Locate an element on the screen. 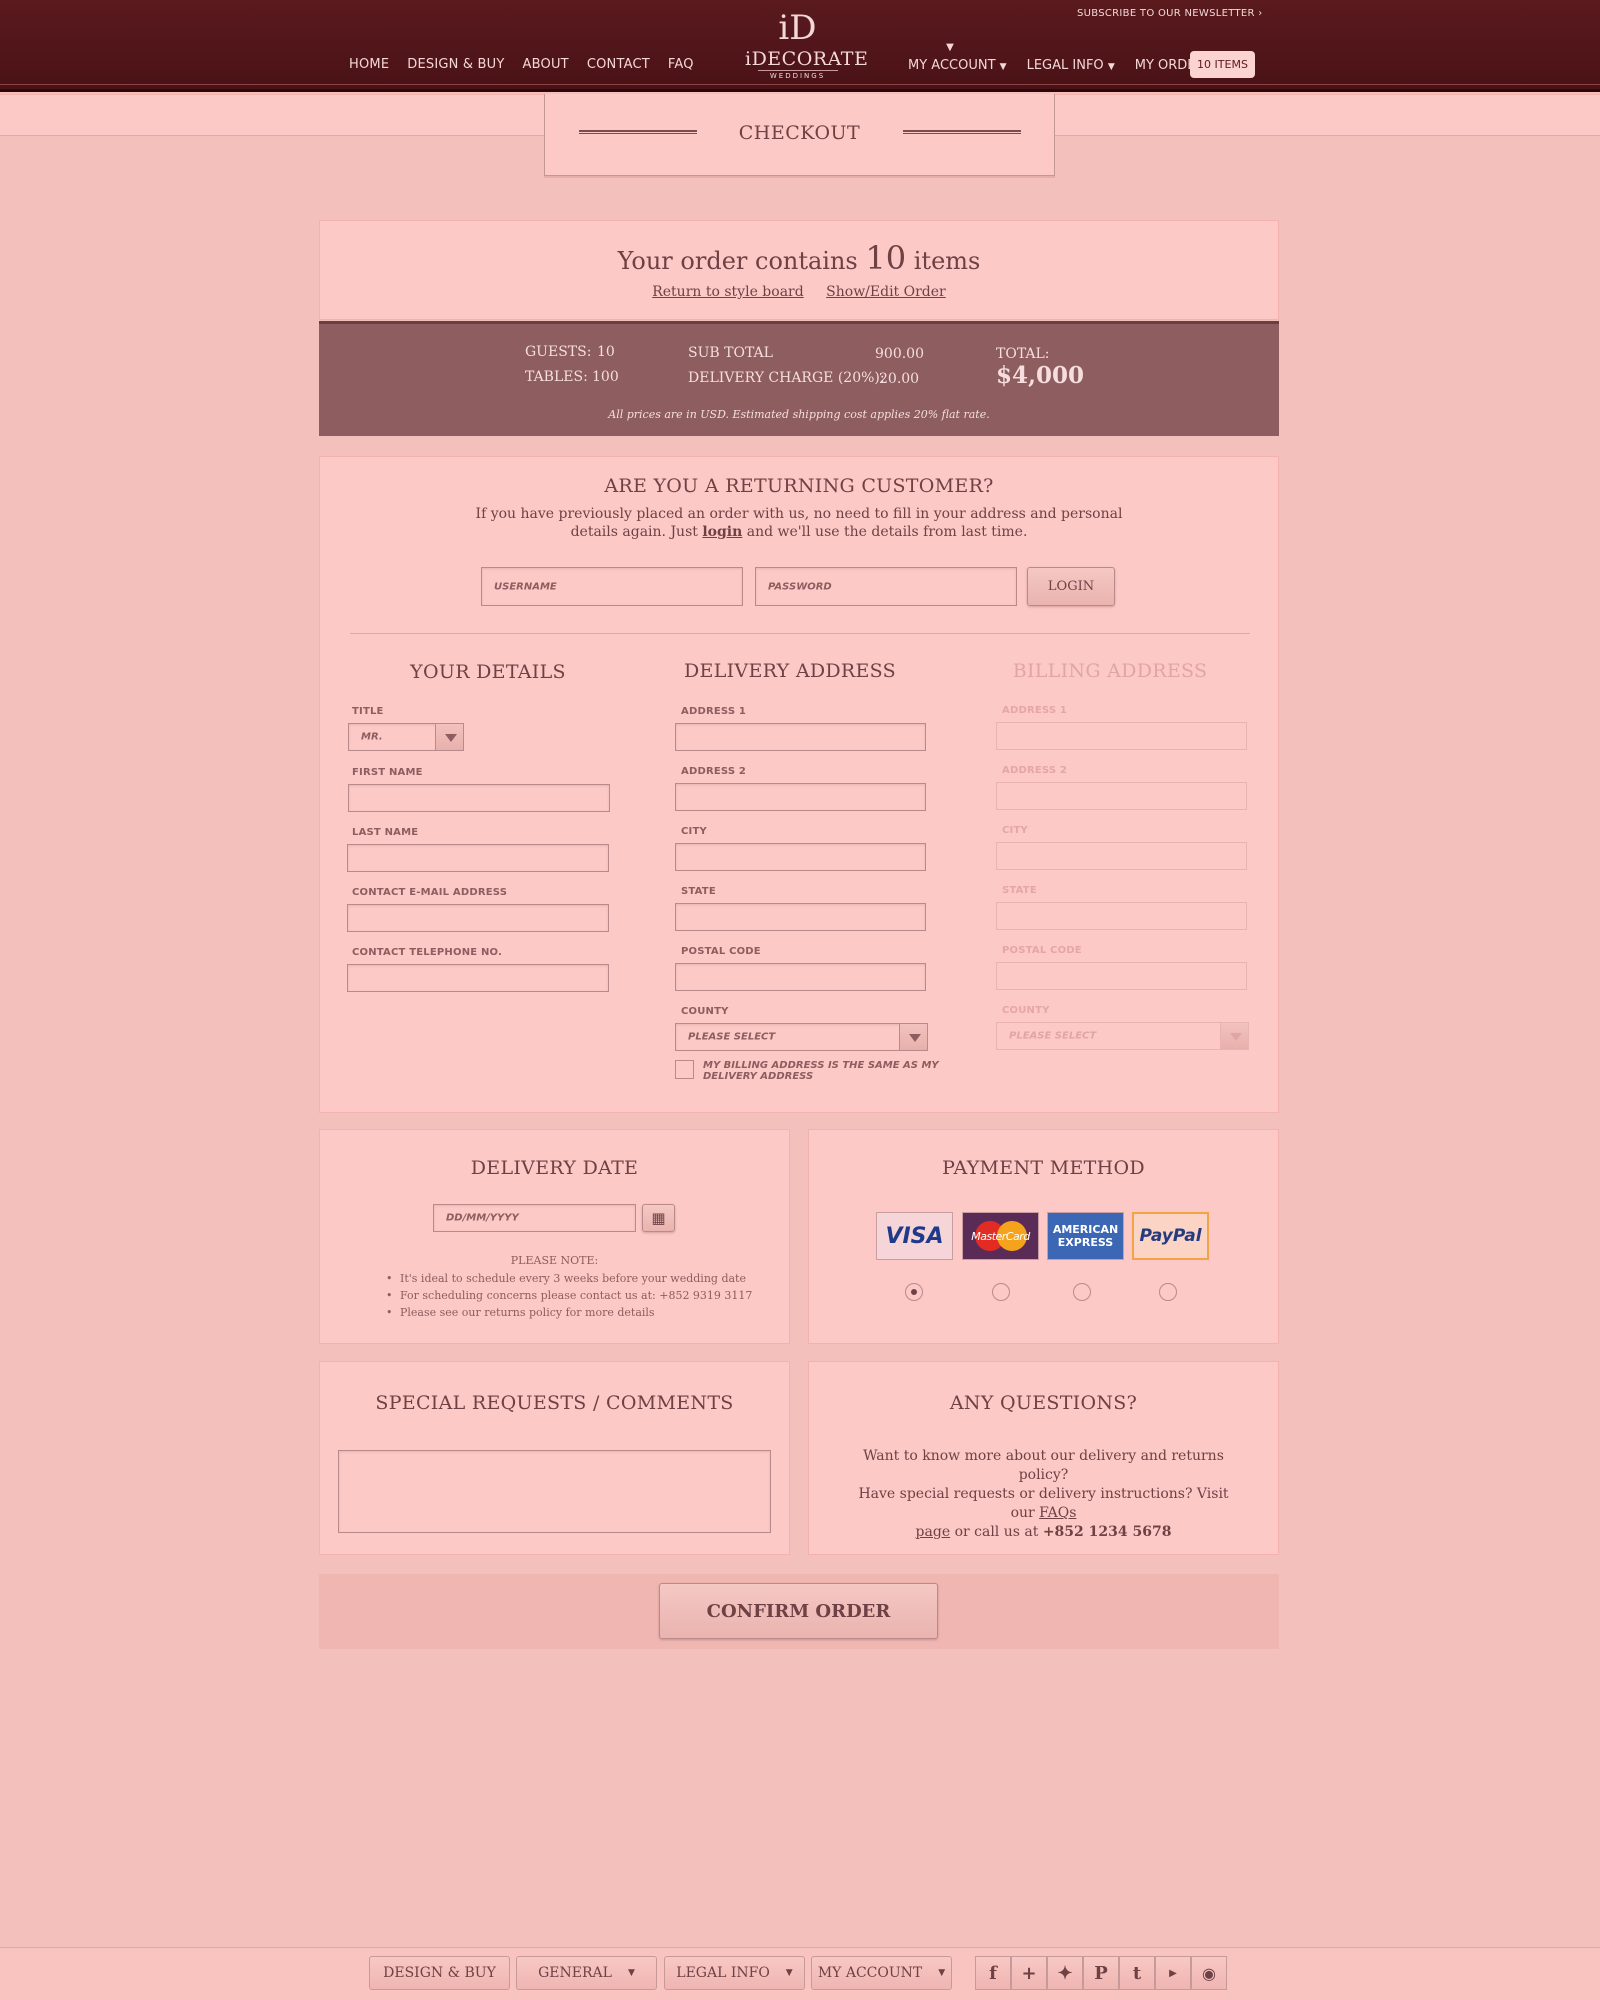 This screenshot has height=2000, width=1600. phone-input is located at coordinates (478, 978).